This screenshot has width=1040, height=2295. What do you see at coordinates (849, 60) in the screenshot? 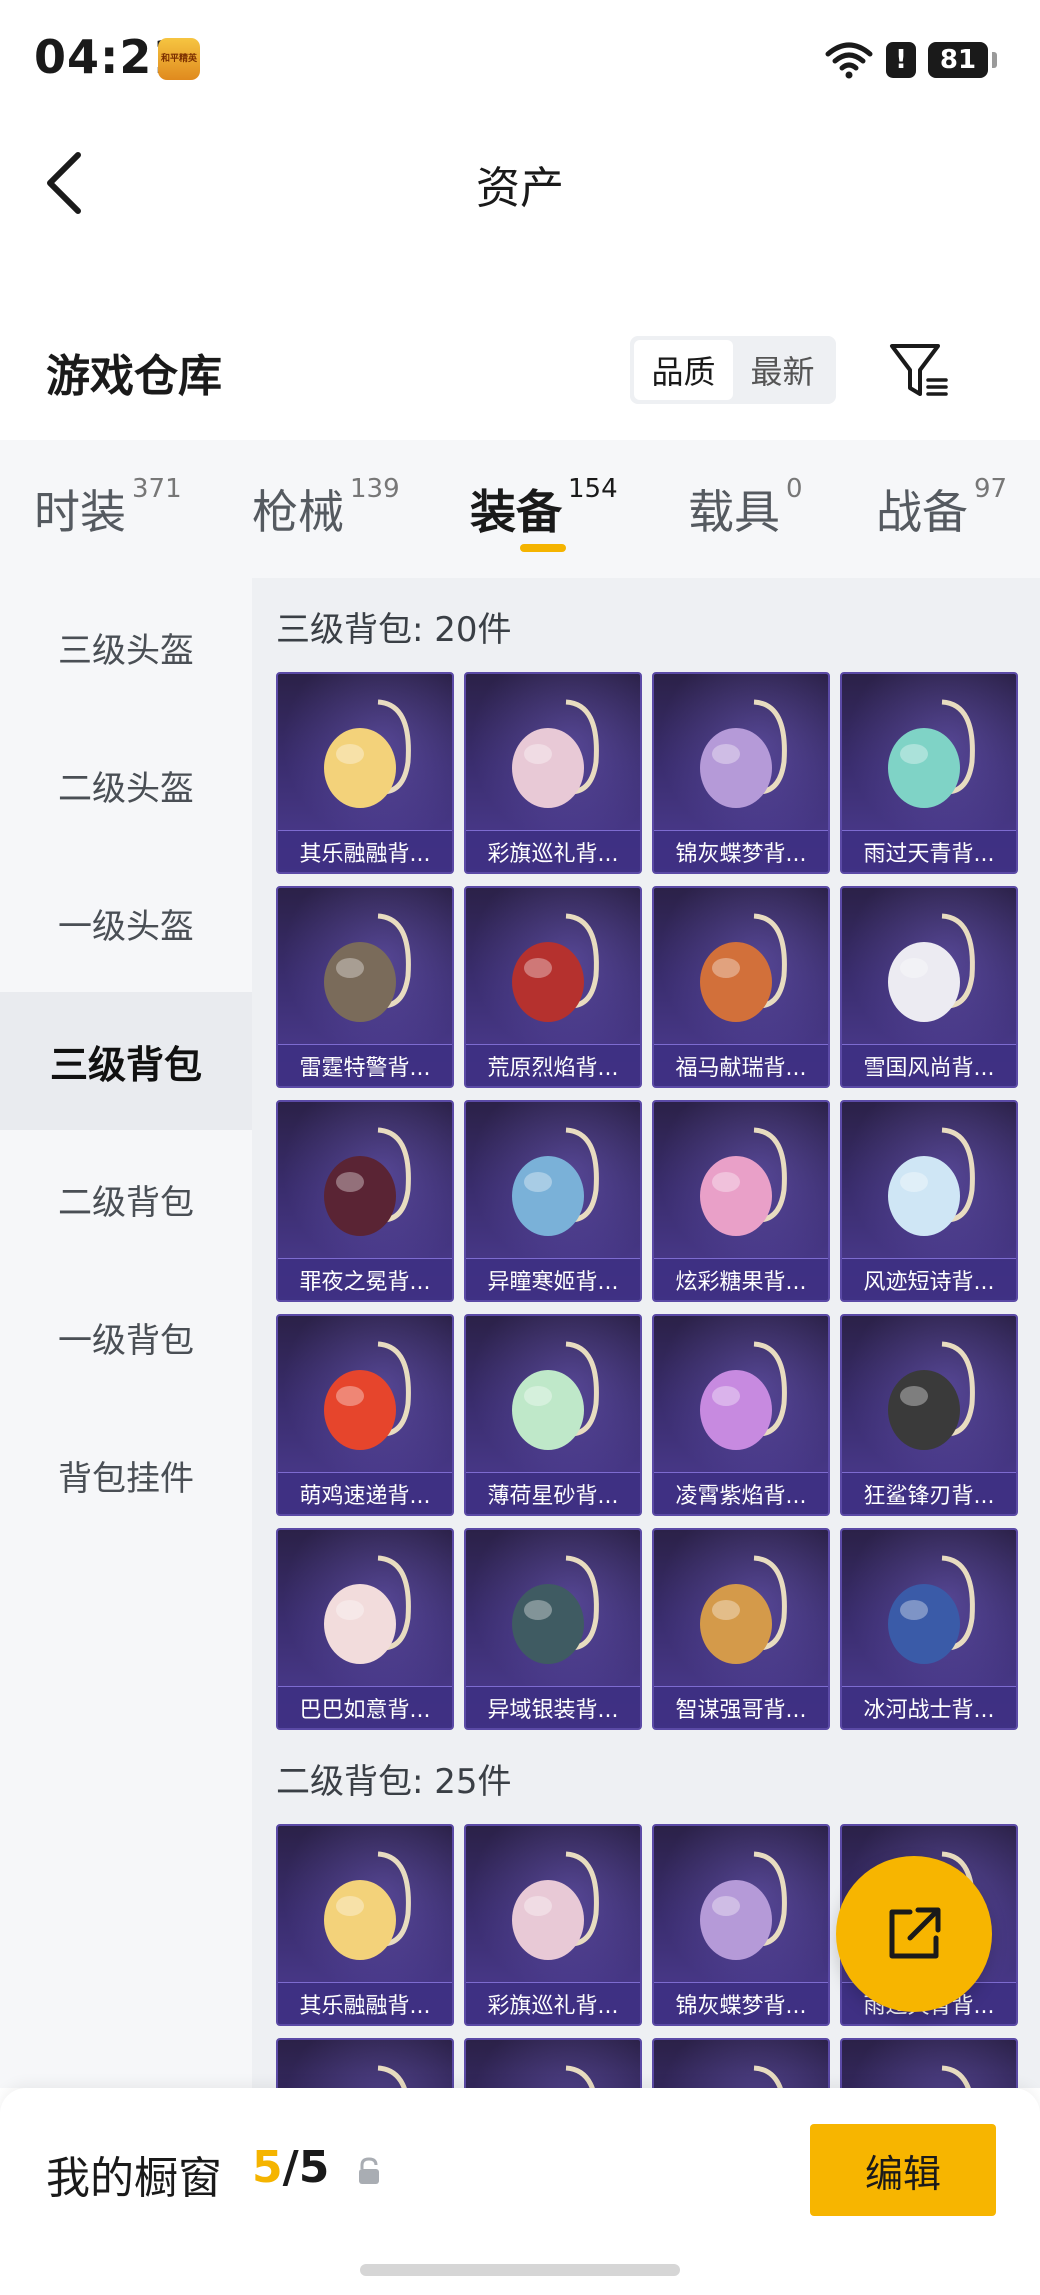
I see `wifi-icon` at bounding box center [849, 60].